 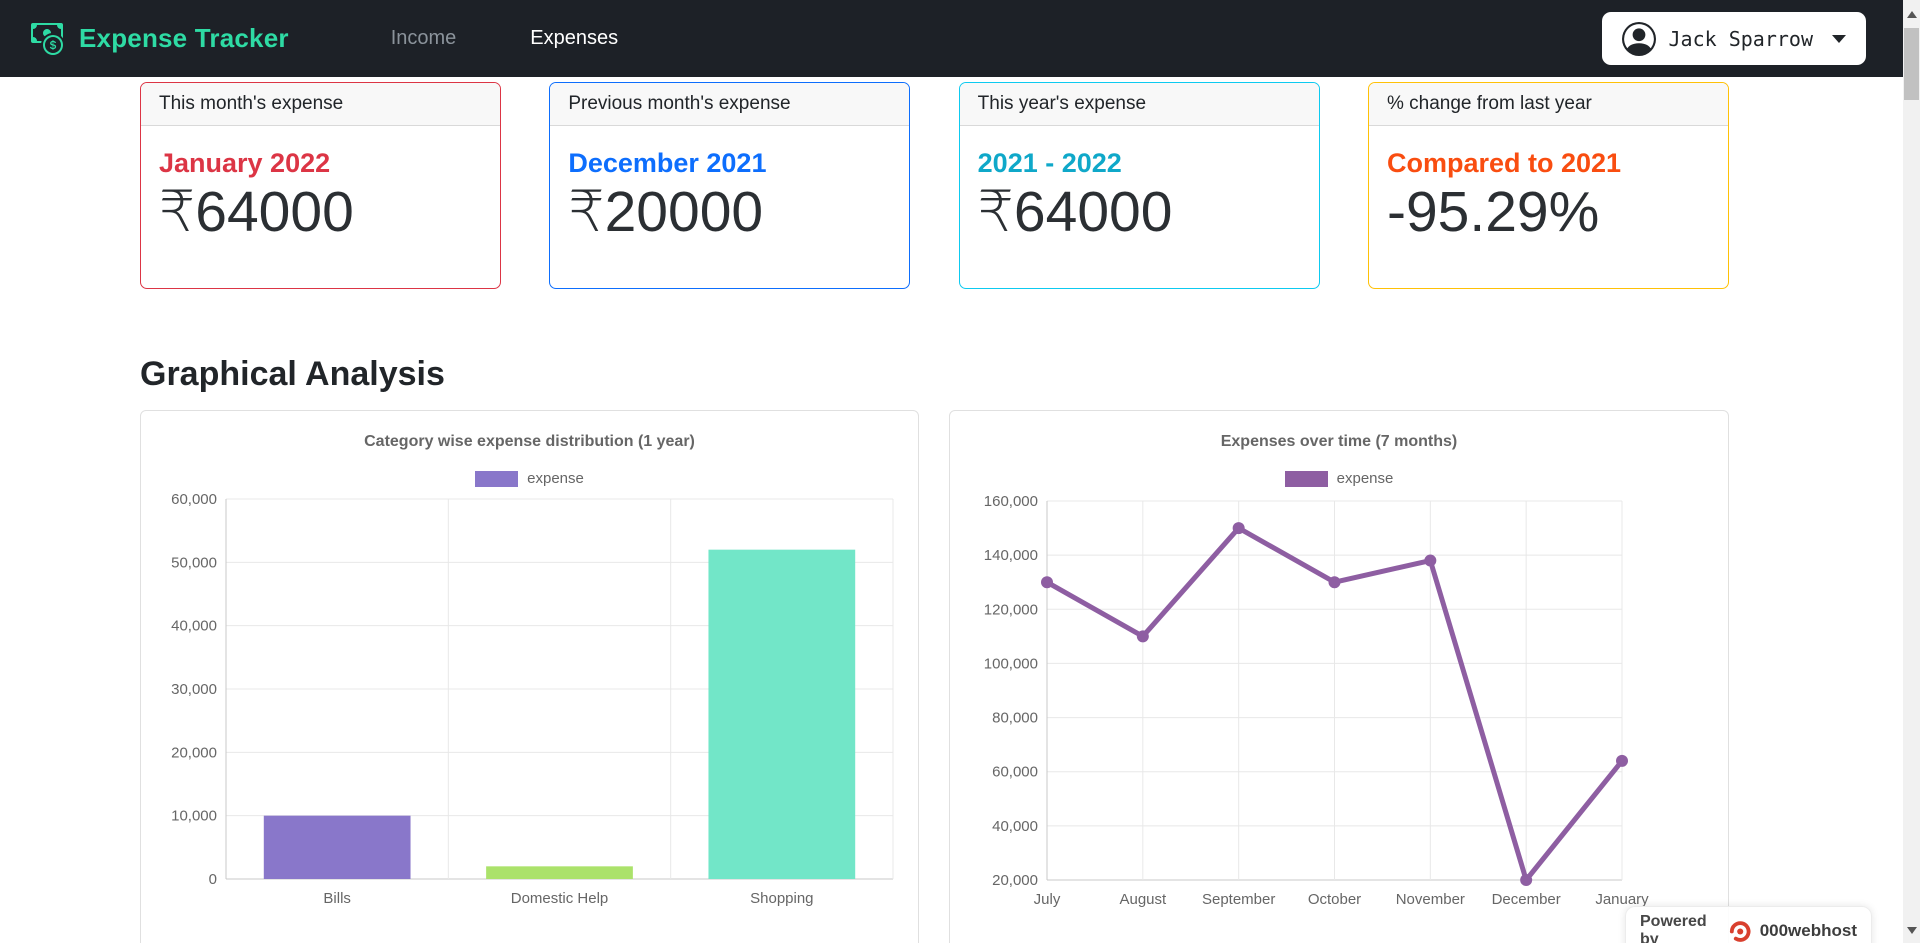 What do you see at coordinates (1911, 64) in the screenshot?
I see `scrollbar-thumb` at bounding box center [1911, 64].